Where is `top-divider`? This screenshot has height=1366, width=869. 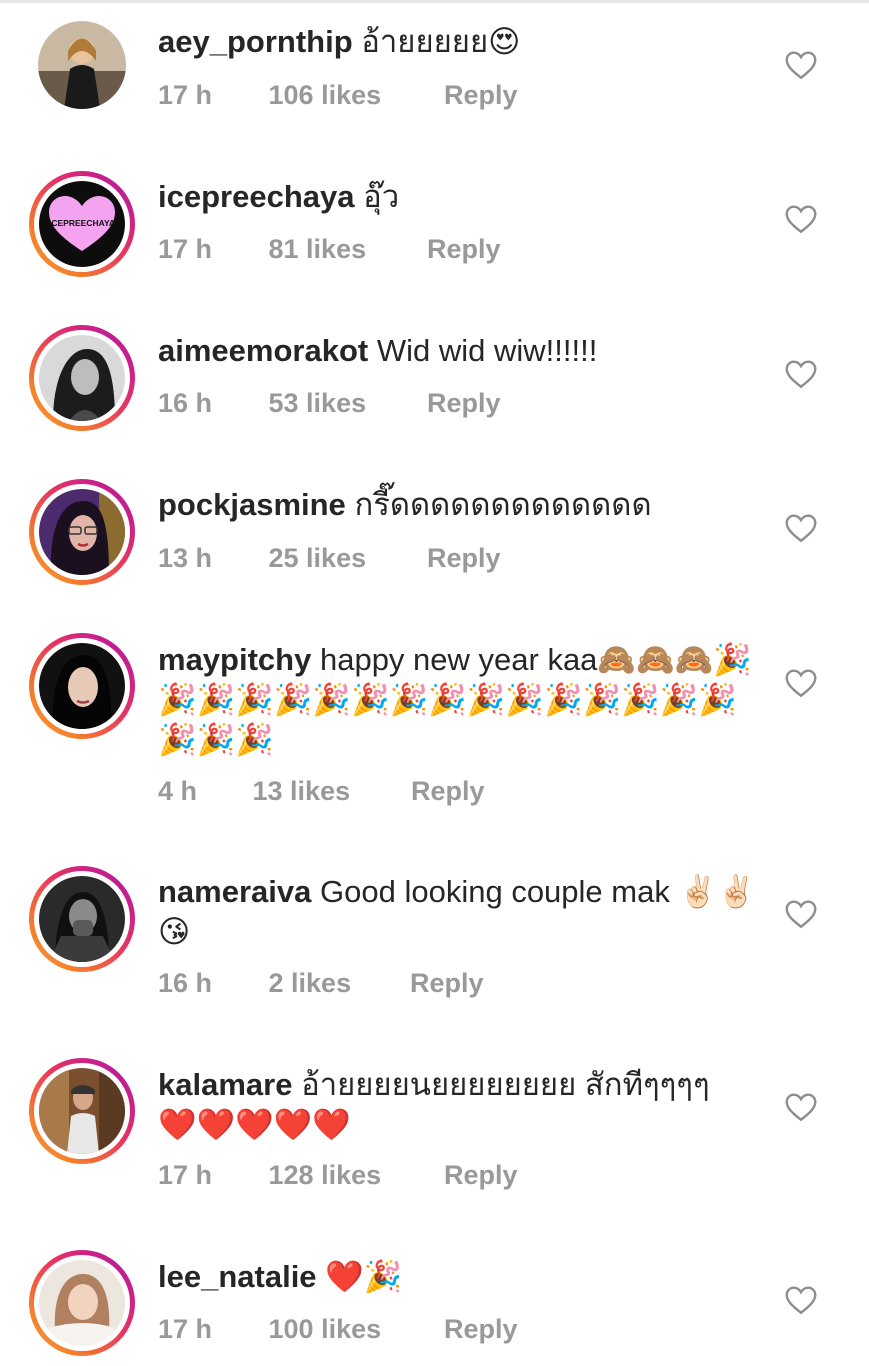
top-divider is located at coordinates (434, 1).